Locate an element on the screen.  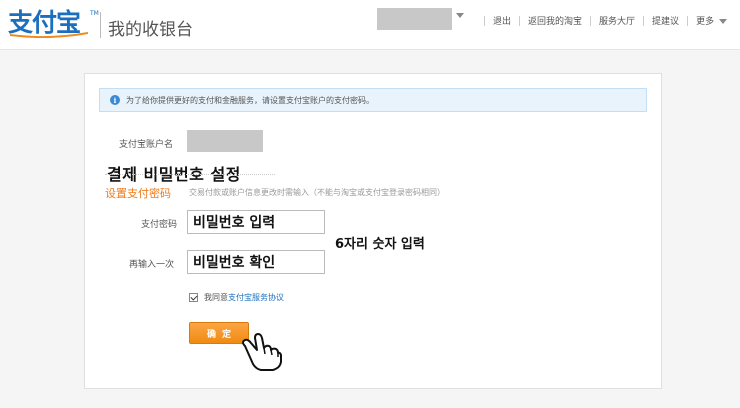
nav-more-label: 更多 is located at coordinates (705, 22).